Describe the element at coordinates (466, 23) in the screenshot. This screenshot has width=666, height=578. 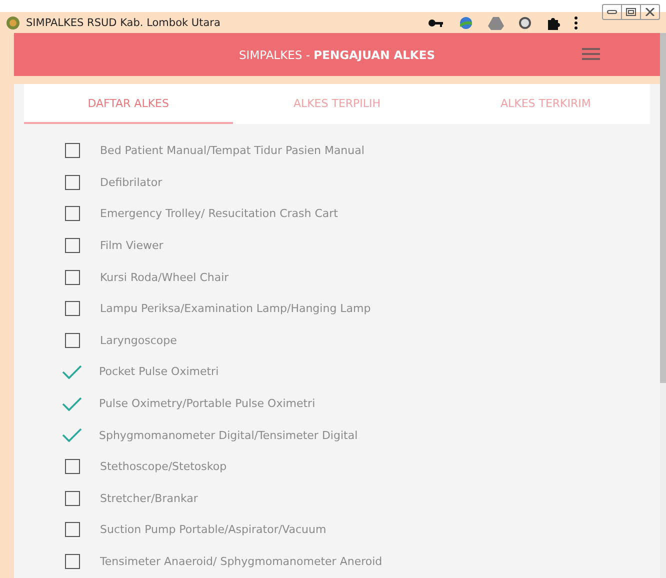
I see `globe-icon` at that location.